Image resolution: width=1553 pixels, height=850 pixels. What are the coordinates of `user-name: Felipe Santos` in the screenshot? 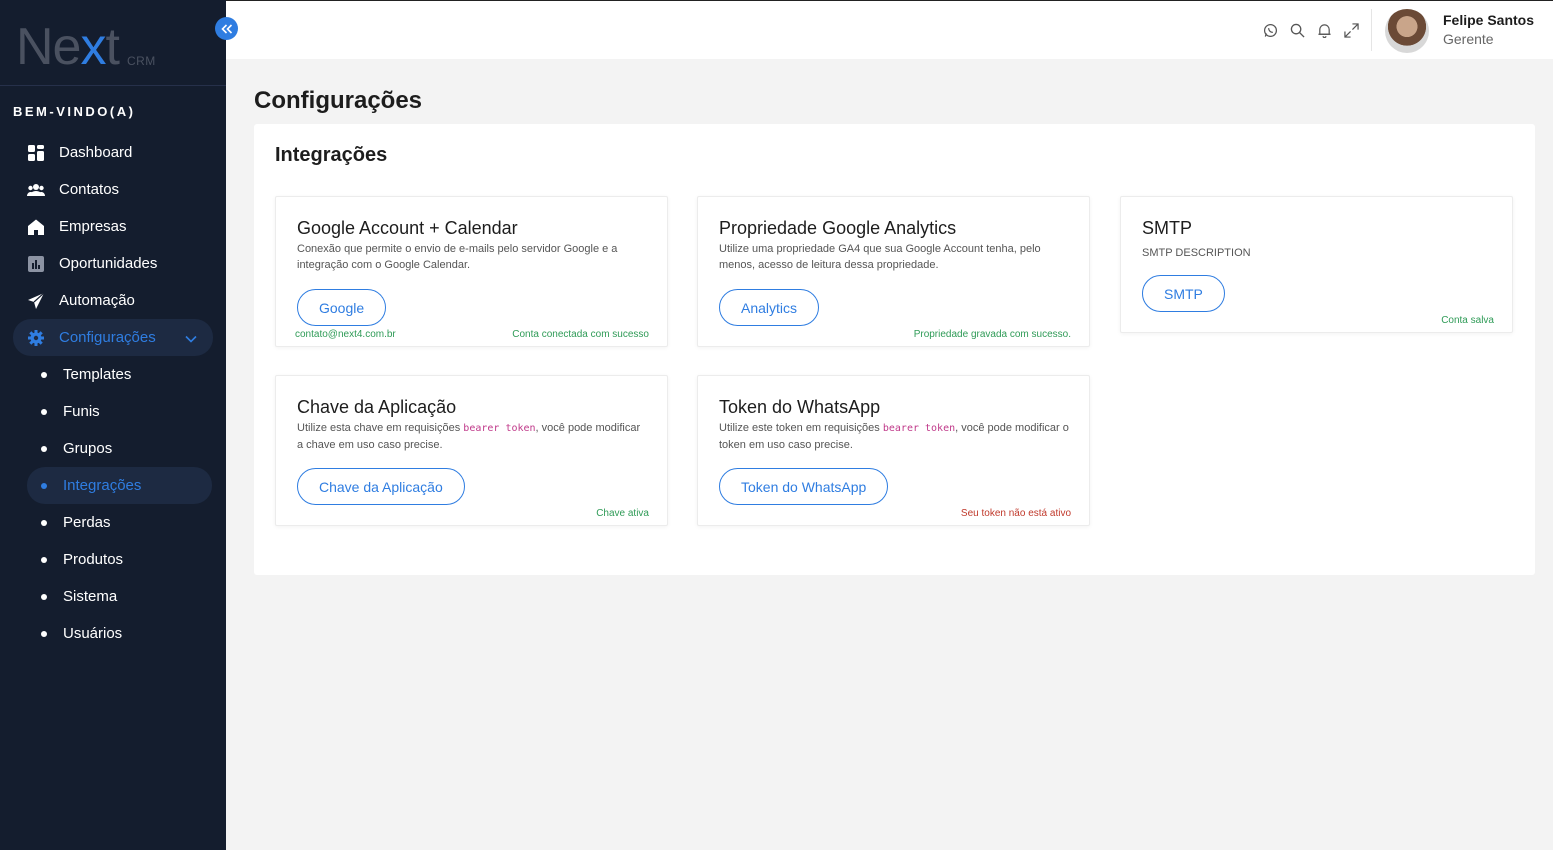 It's located at (1489, 20).